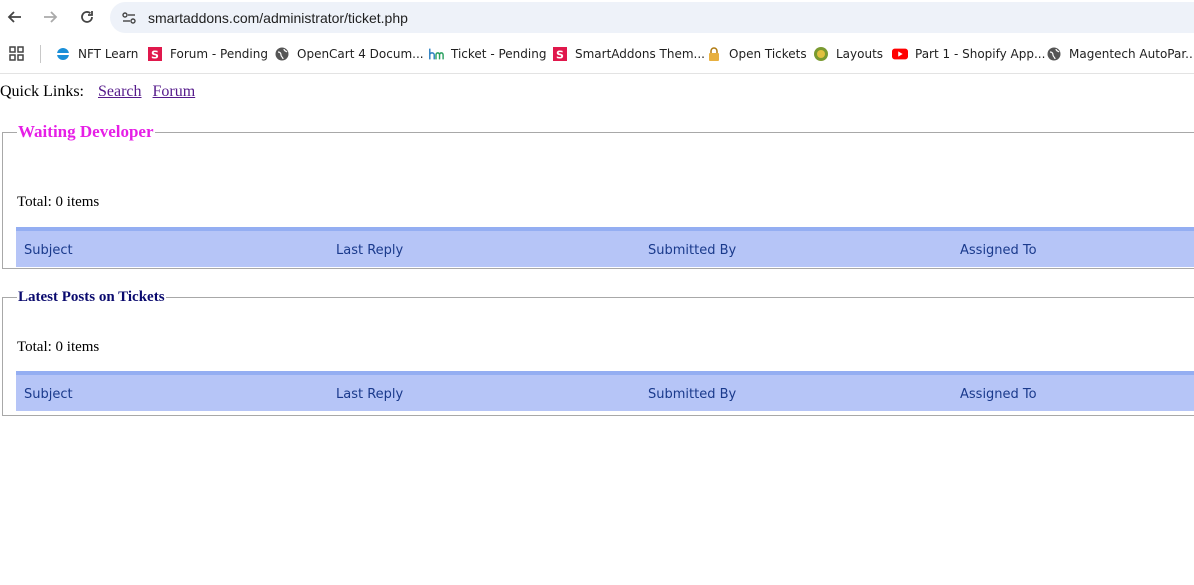  What do you see at coordinates (714, 54) in the screenshot?
I see `lock-icon` at bounding box center [714, 54].